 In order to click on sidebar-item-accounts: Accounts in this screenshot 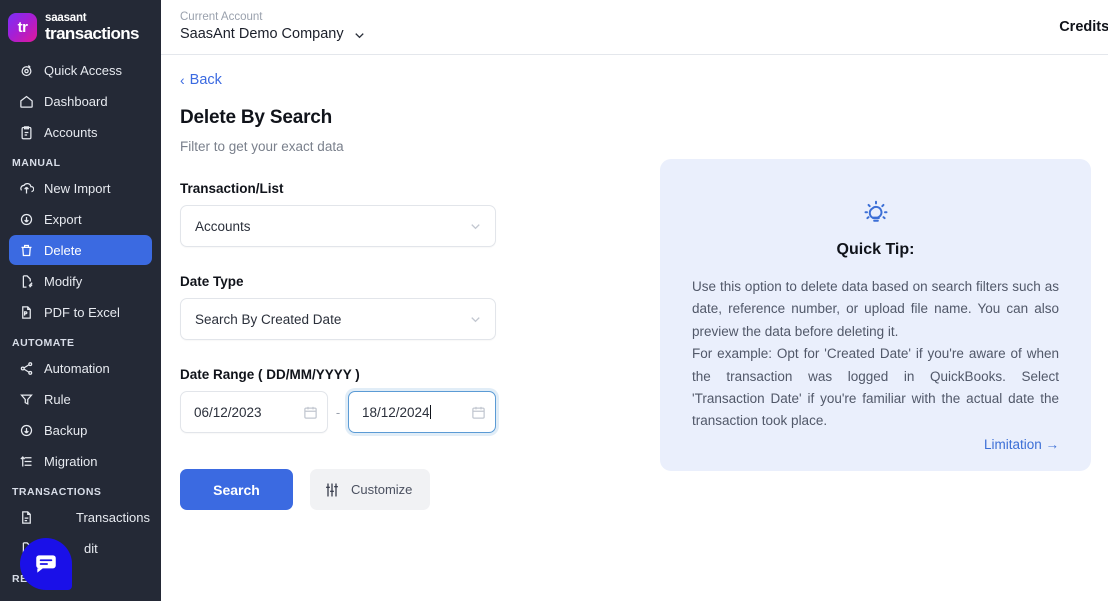, I will do `click(80, 132)`.